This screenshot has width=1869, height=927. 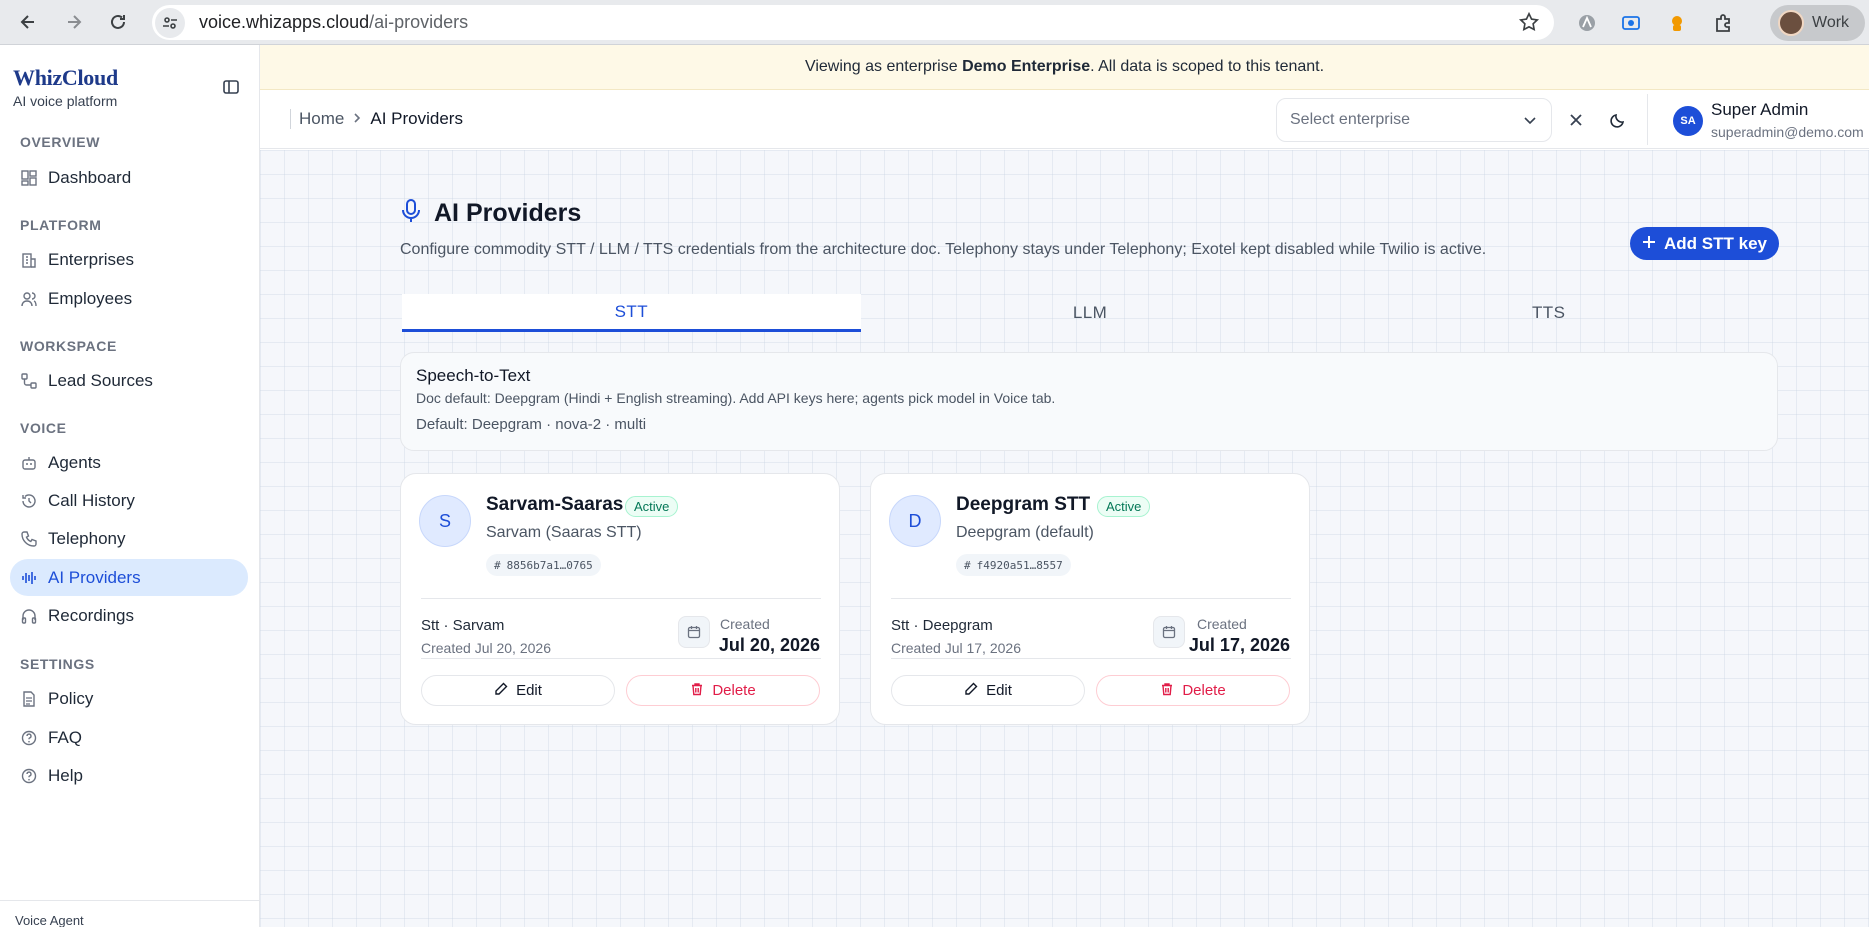 What do you see at coordinates (74, 462) in the screenshot?
I see `sidebar-item-label: Agents` at bounding box center [74, 462].